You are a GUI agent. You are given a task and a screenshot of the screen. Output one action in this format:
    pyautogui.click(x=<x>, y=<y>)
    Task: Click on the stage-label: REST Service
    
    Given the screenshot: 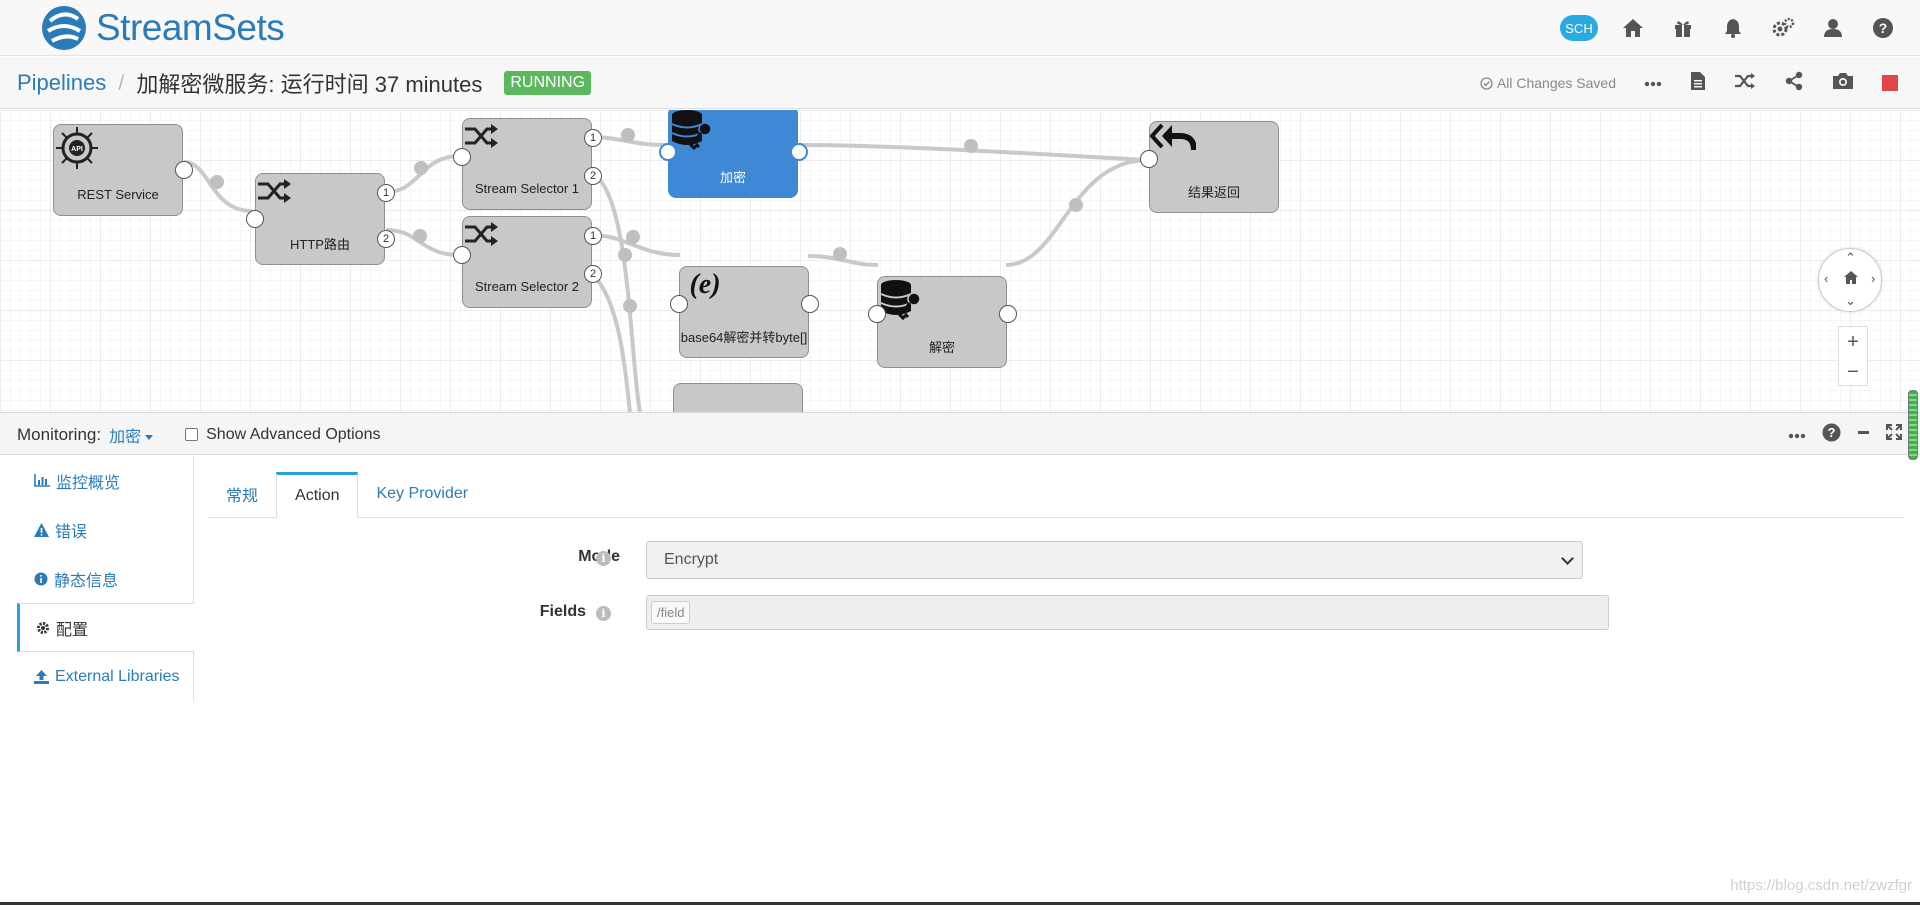 What is the action you would take?
    pyautogui.click(x=118, y=194)
    